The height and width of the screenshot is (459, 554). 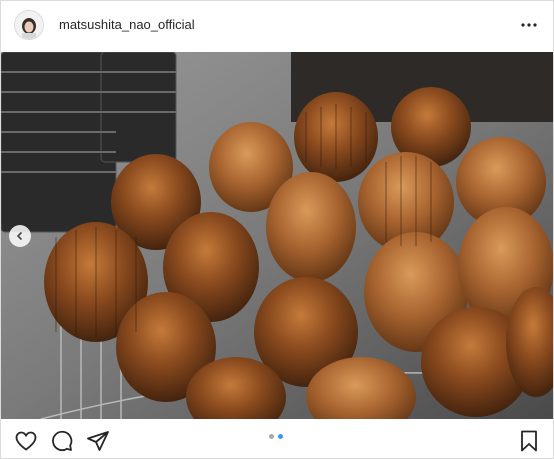 What do you see at coordinates (280, 436) in the screenshot?
I see `carousel-dot-active` at bounding box center [280, 436].